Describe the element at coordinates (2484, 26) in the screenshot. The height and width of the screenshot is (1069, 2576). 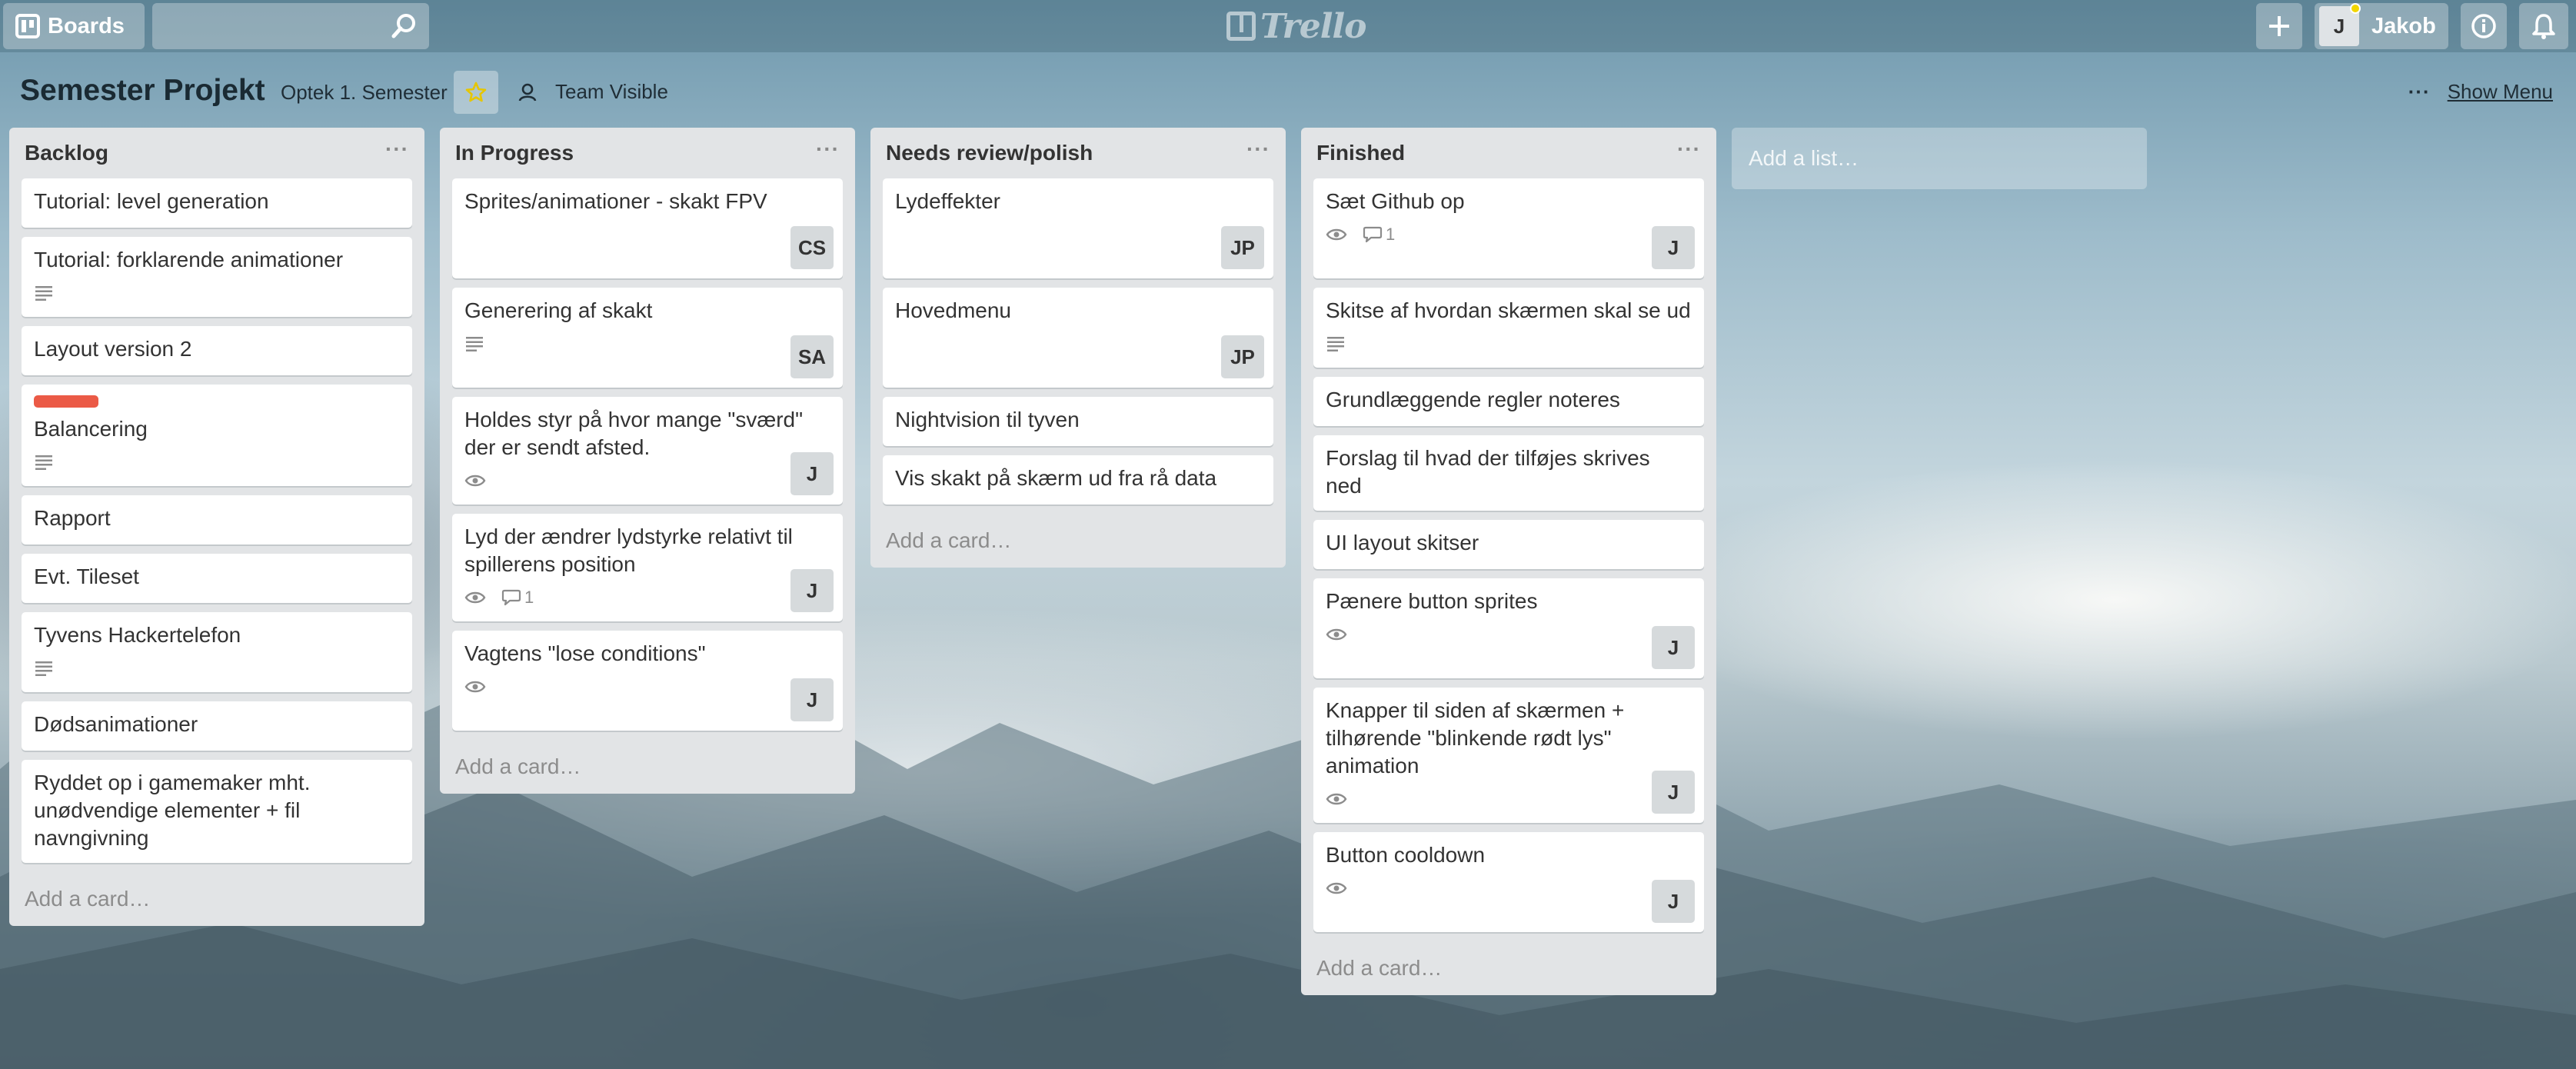
I see `info-button` at that location.